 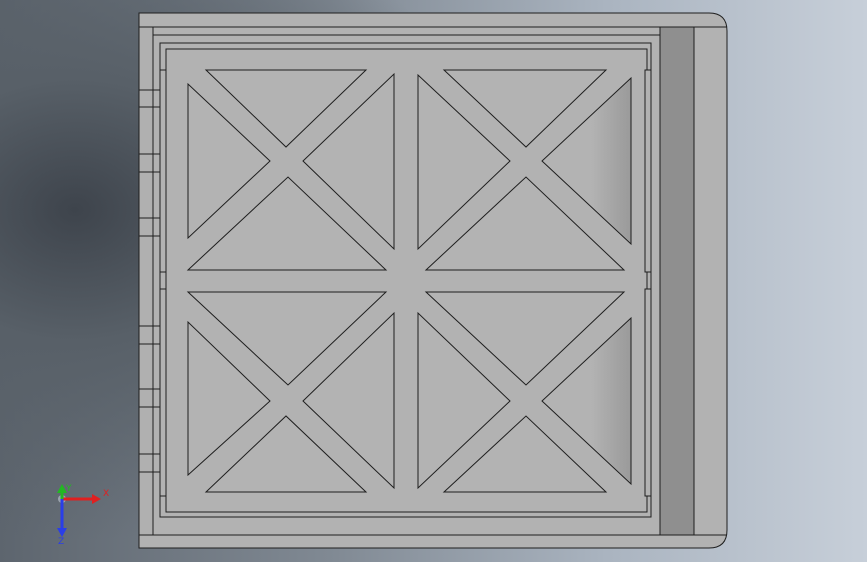 I want to click on z-axis-label: Z, so click(x=61, y=541).